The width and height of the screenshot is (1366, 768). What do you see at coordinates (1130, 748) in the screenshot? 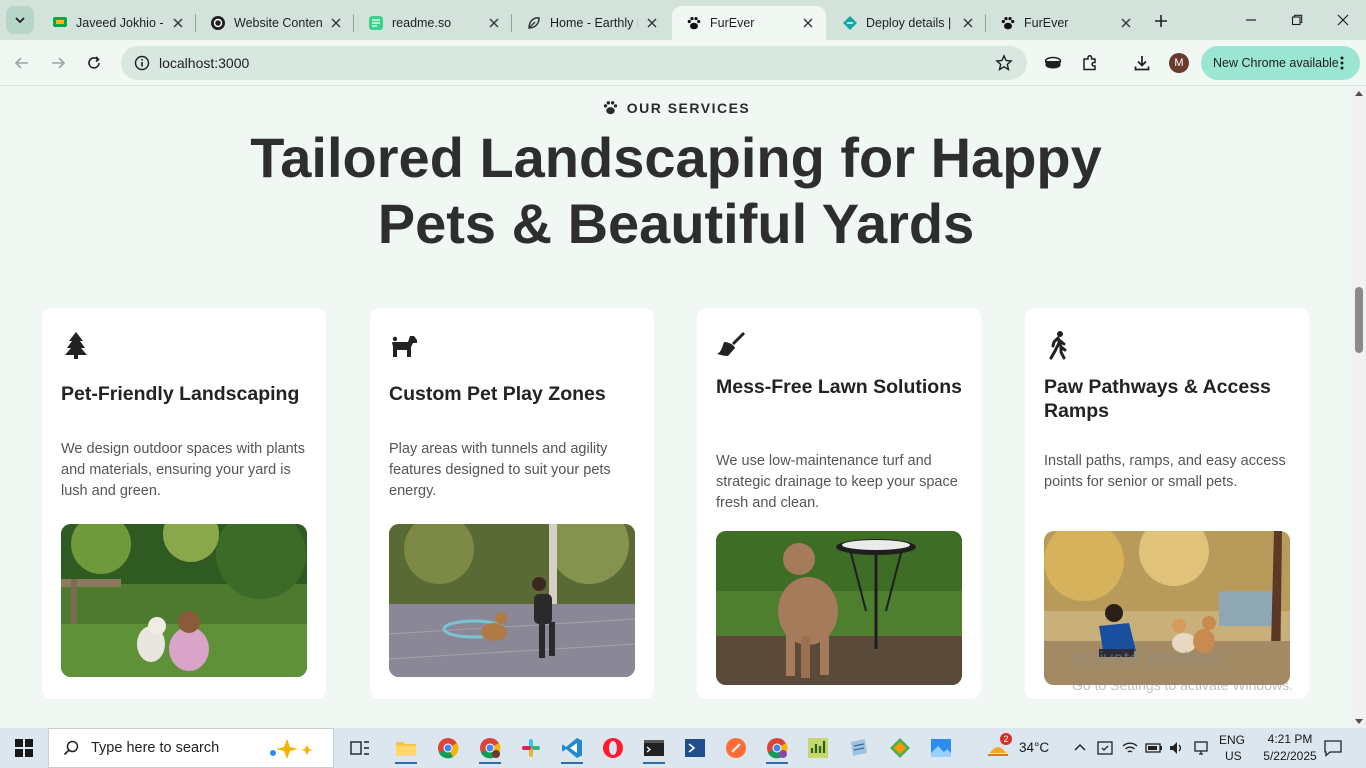
I see `wifi-icon` at bounding box center [1130, 748].